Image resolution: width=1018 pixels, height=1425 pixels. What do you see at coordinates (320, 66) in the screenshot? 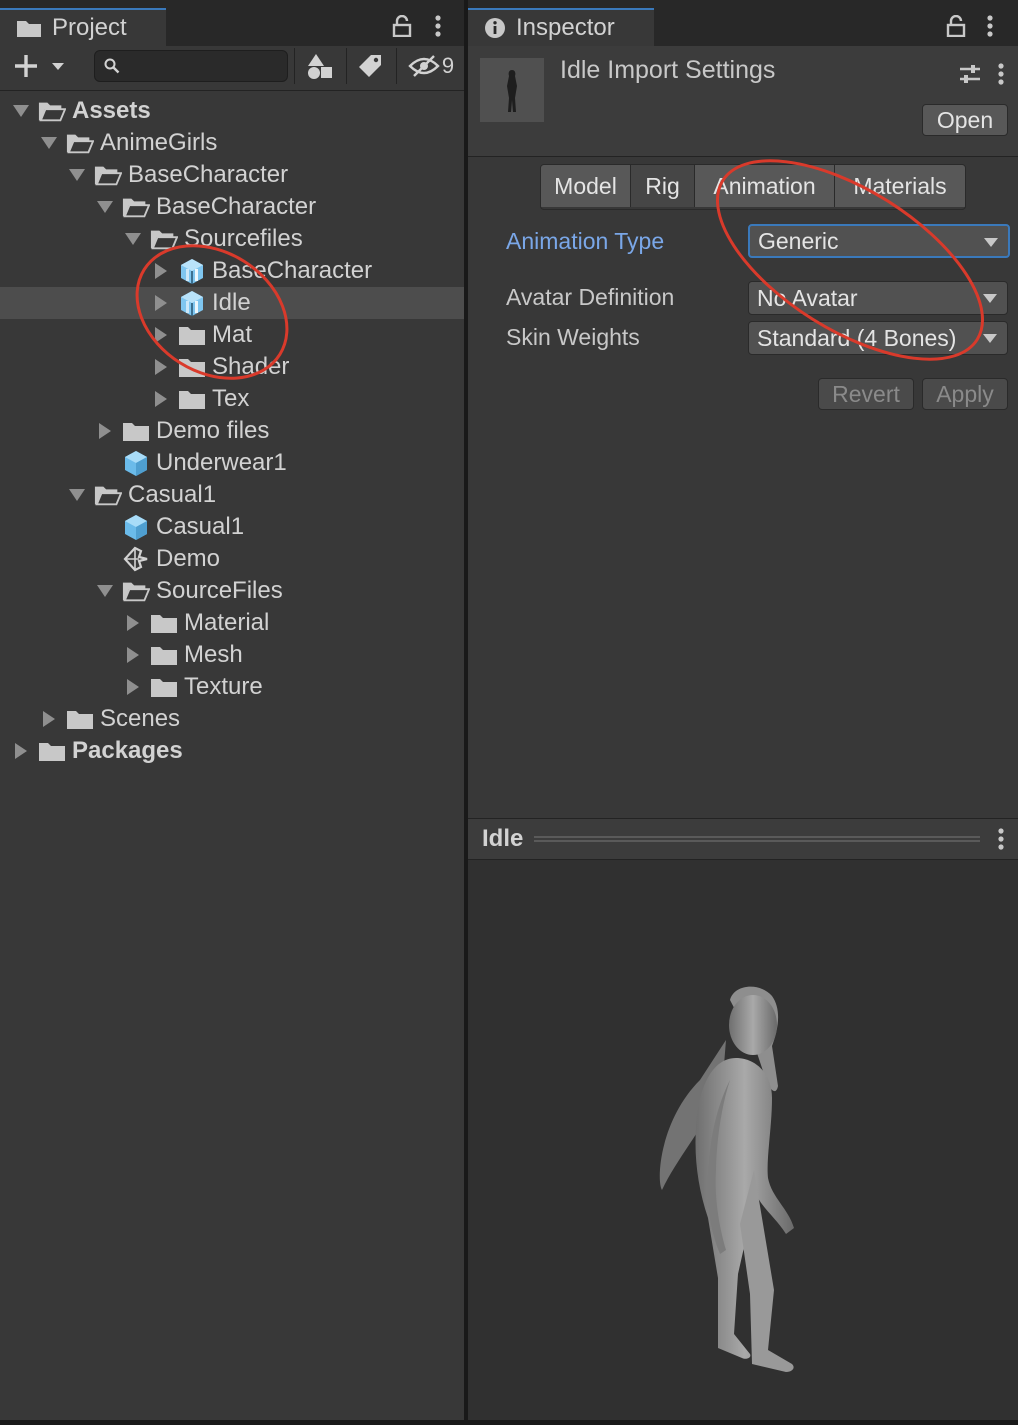
I see `filter-by-type-button` at bounding box center [320, 66].